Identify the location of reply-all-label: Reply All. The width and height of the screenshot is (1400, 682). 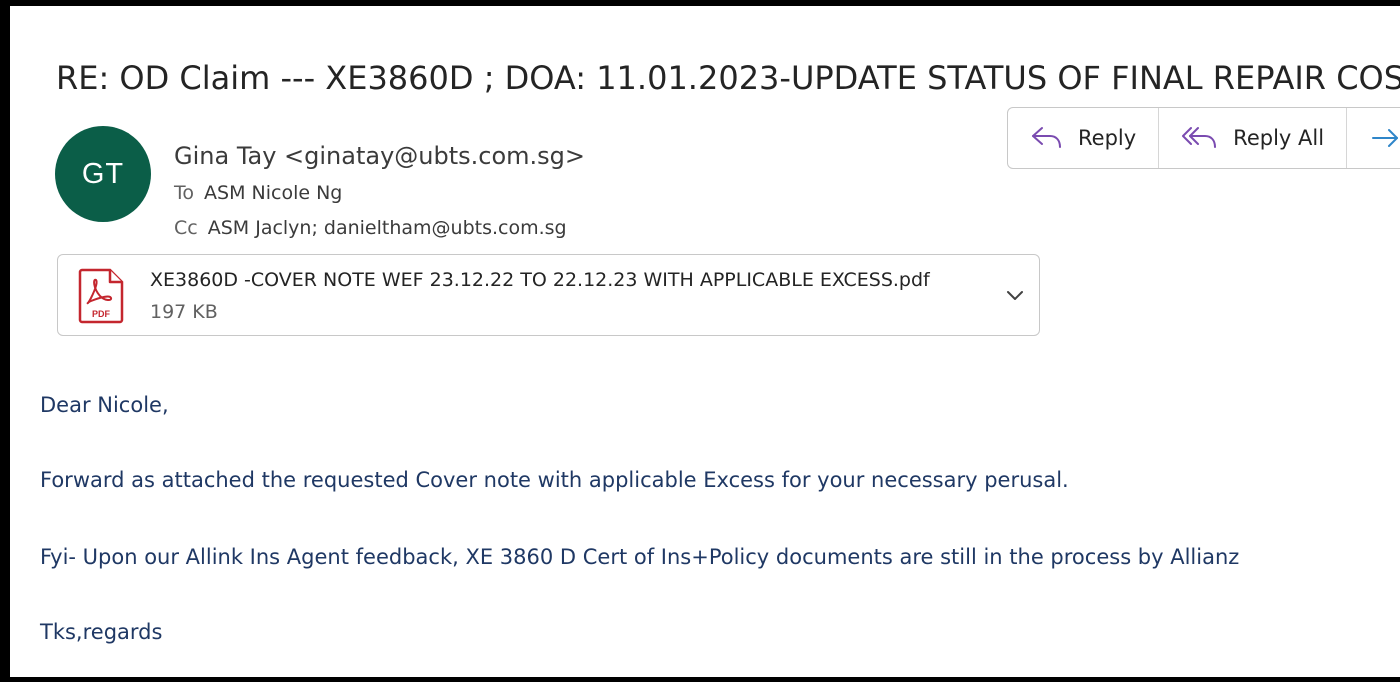
(1279, 138).